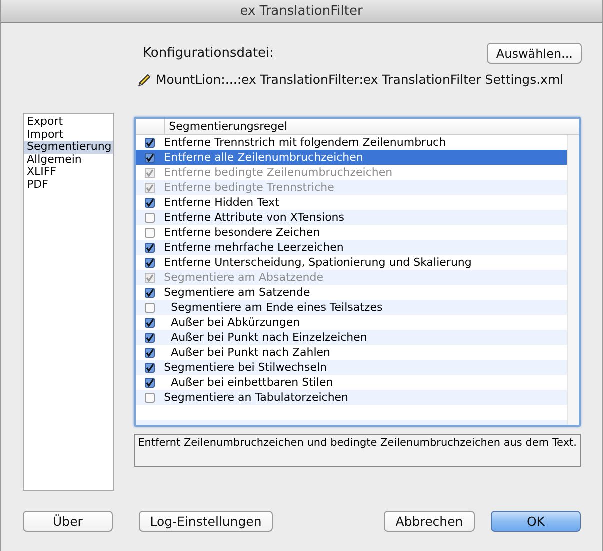 Image resolution: width=603 pixels, height=551 pixels. I want to click on table-row: Segmentiere am Ende eines Teilsatzes, so click(352, 307).